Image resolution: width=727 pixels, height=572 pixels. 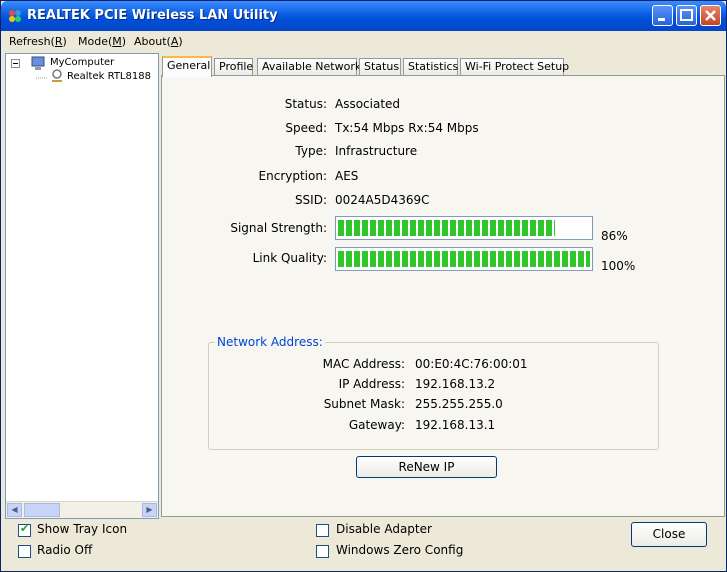 I want to click on menu-refresh-accel: R, so click(x=58, y=41).